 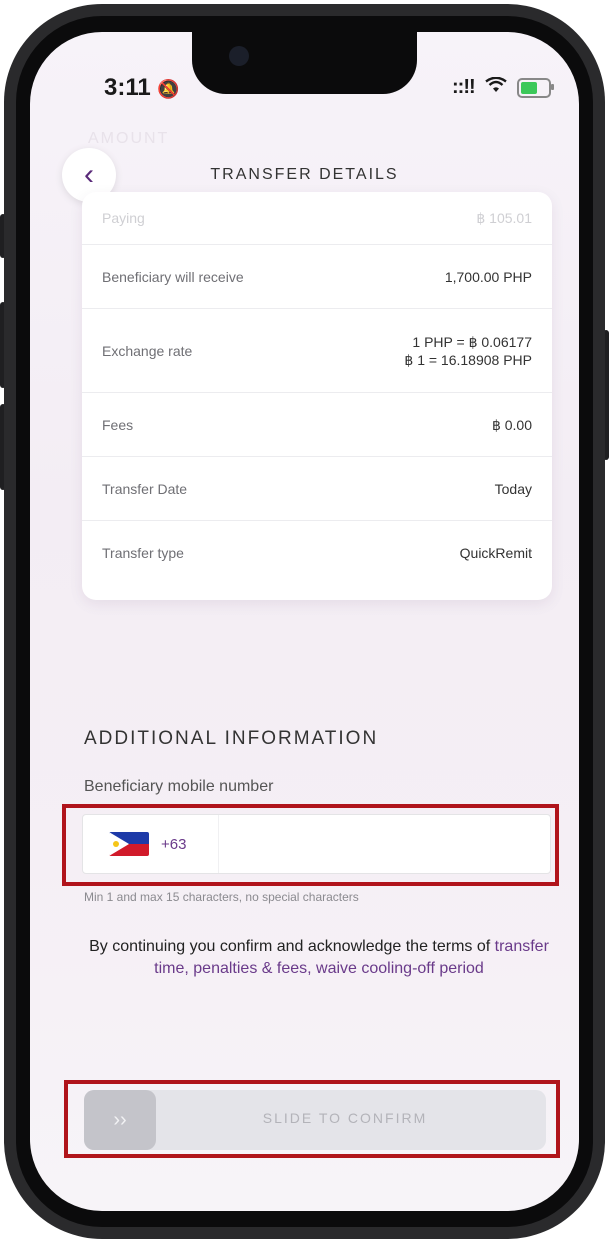 I want to click on time-text: 3:11, so click(x=127, y=87).